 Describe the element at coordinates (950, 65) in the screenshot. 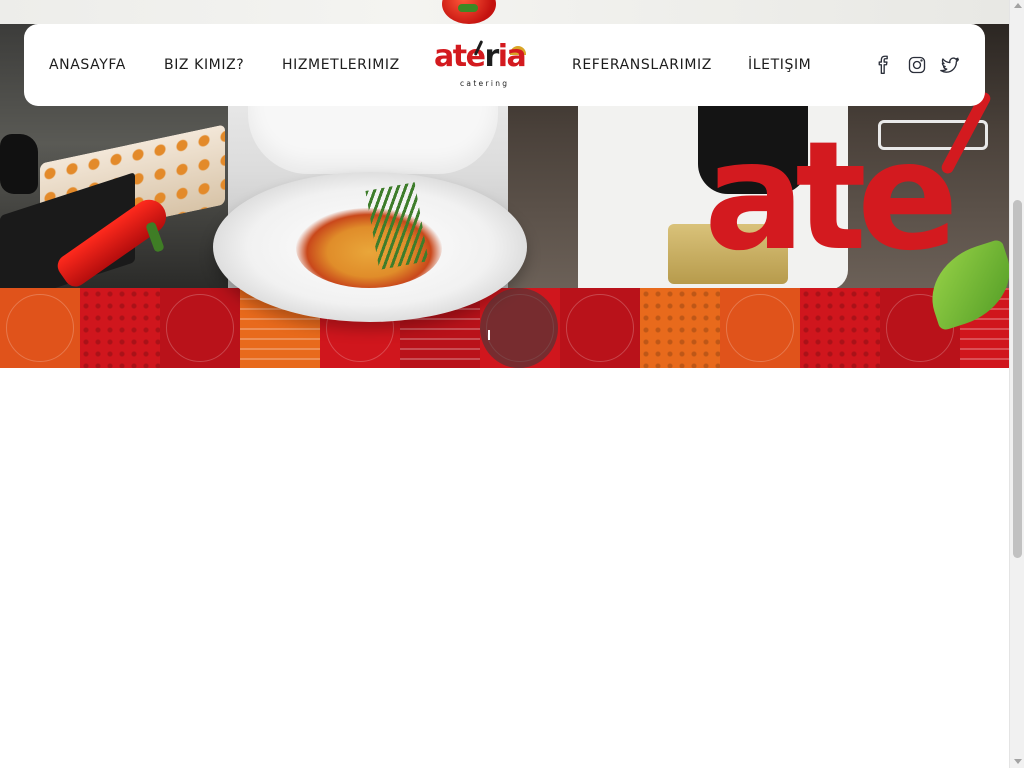

I see `twitter-icon` at that location.